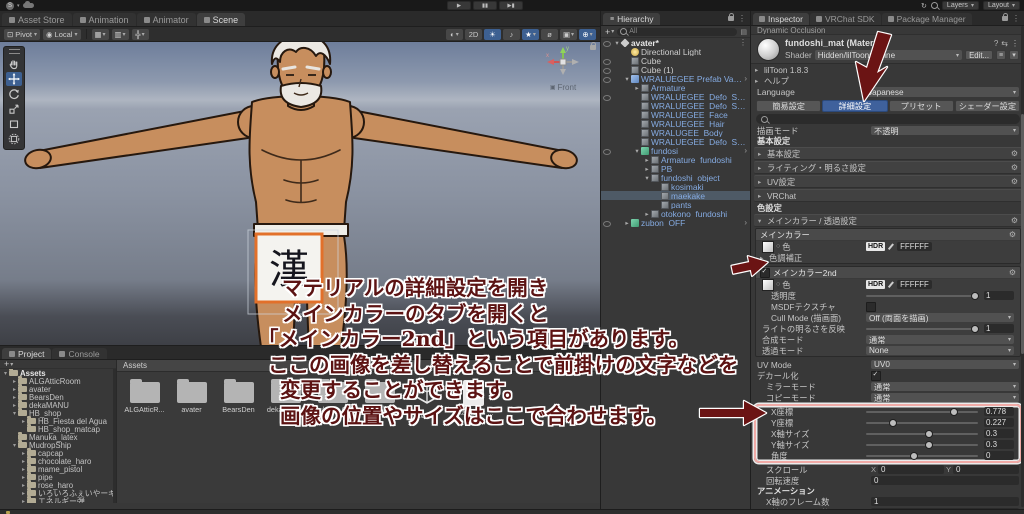 This screenshot has height=514, width=1024. What do you see at coordinates (926, 19) in the screenshot?
I see `inspector-tab-package-manager: Package Manager` at bounding box center [926, 19].